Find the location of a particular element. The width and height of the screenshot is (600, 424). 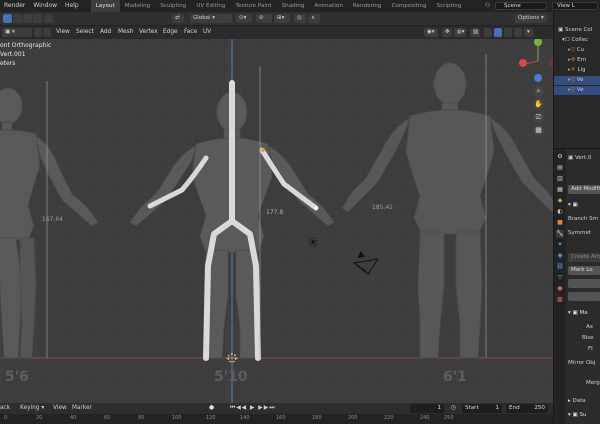

start-frame-field: Start 1 is located at coordinates (482, 408).